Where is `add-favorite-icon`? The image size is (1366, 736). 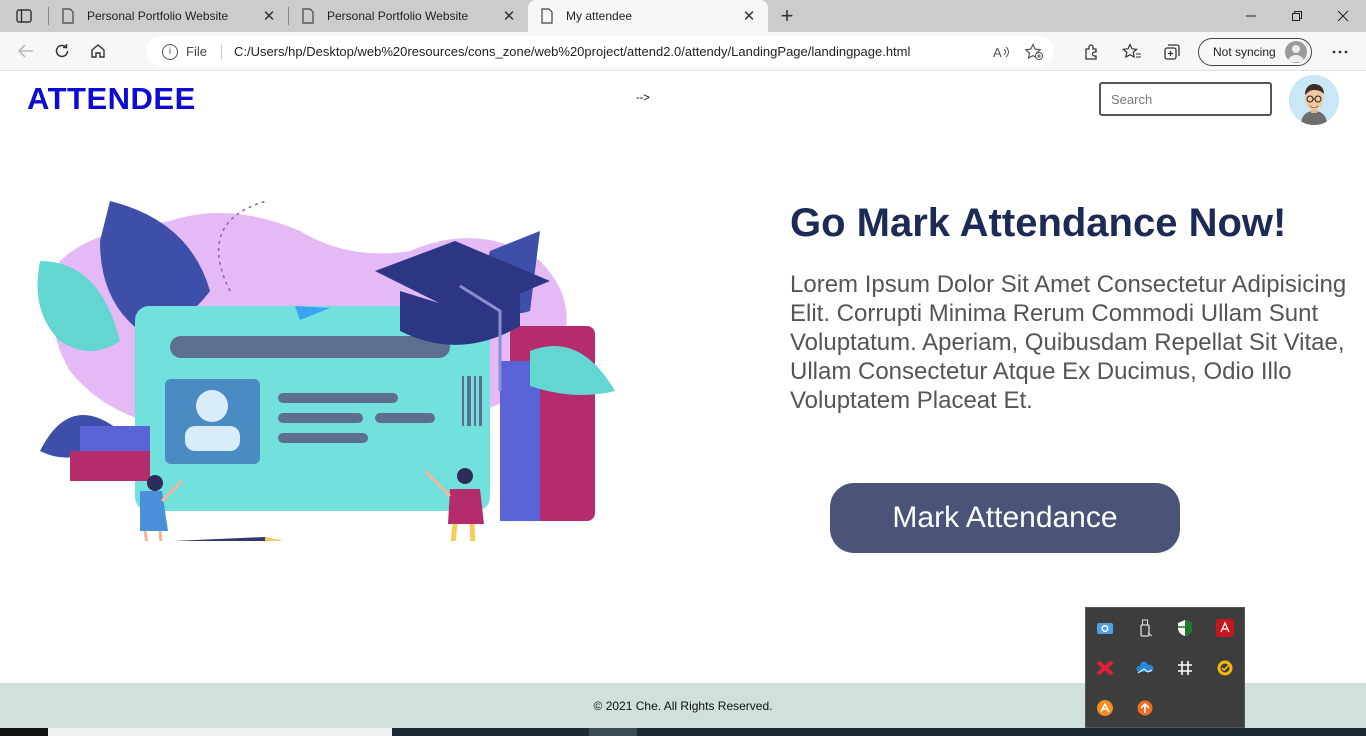 add-favorite-icon is located at coordinates (1034, 51).